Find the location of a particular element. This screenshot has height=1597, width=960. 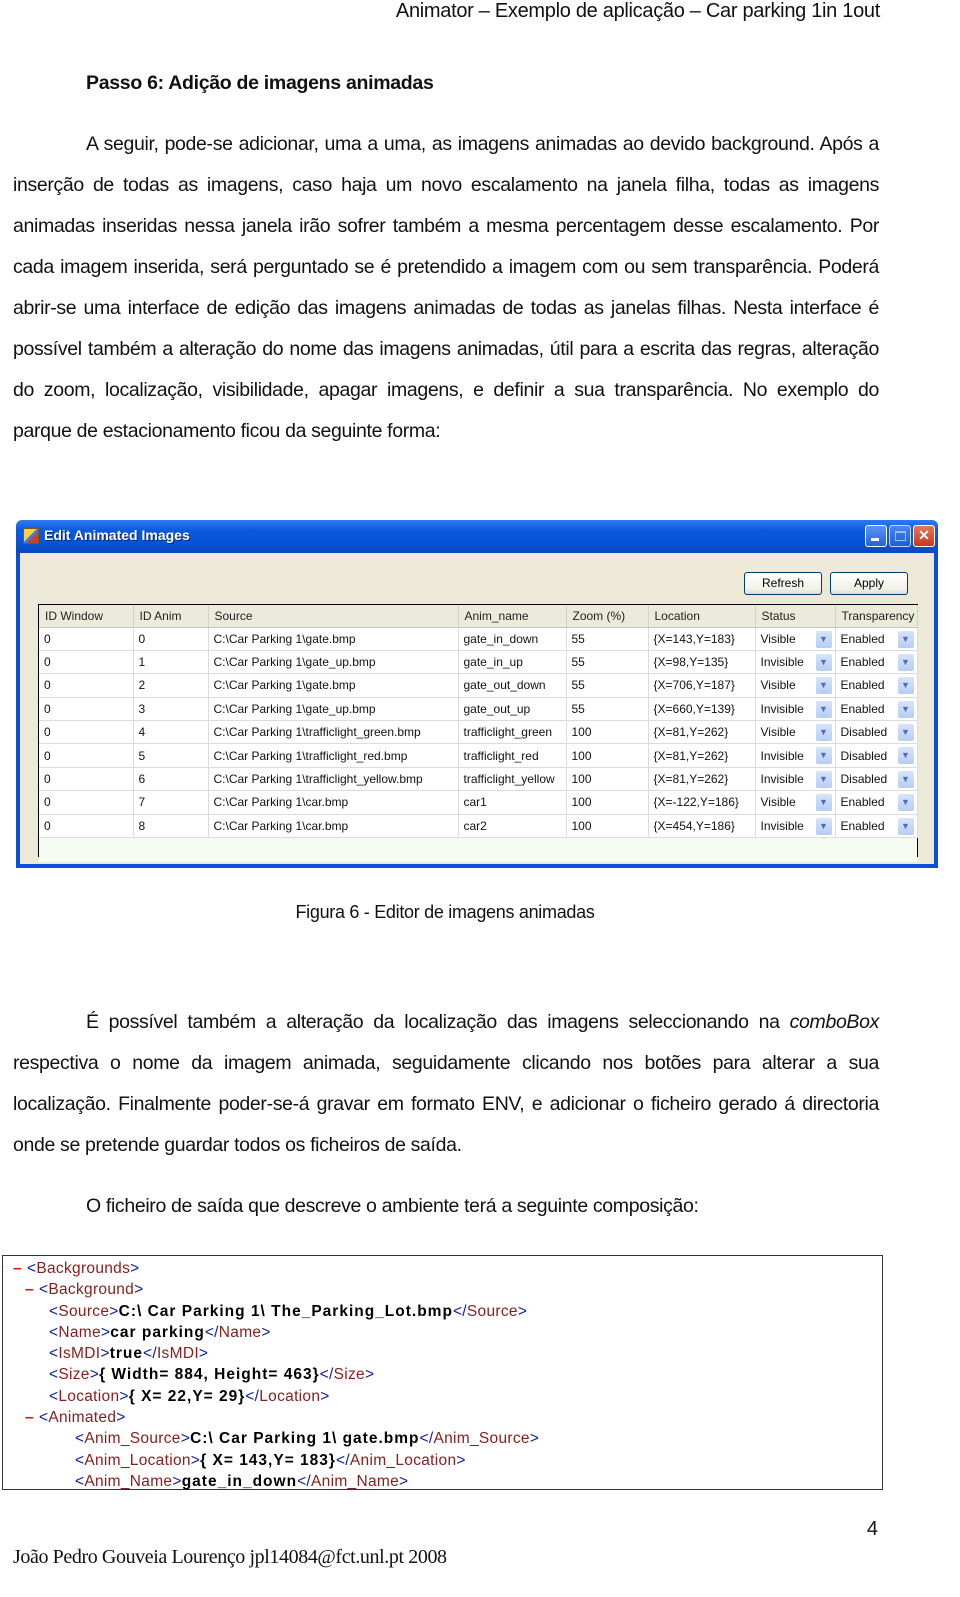

table-cell: 7 is located at coordinates (171, 802).